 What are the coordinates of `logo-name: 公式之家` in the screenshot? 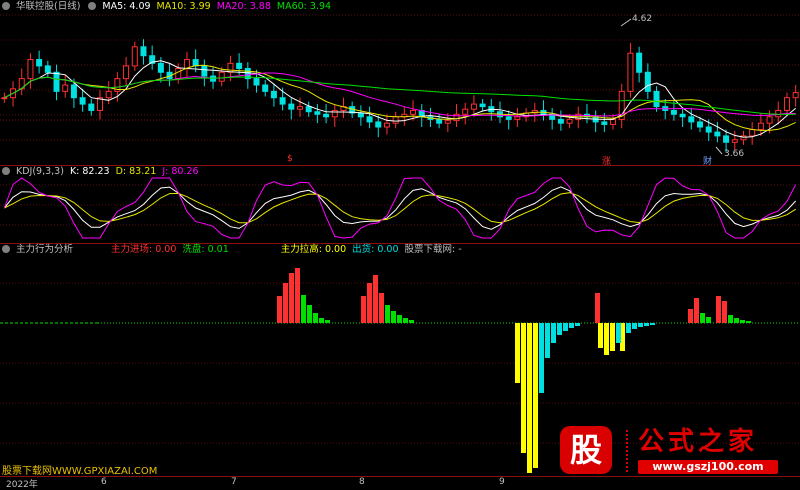 It's located at (698, 442).